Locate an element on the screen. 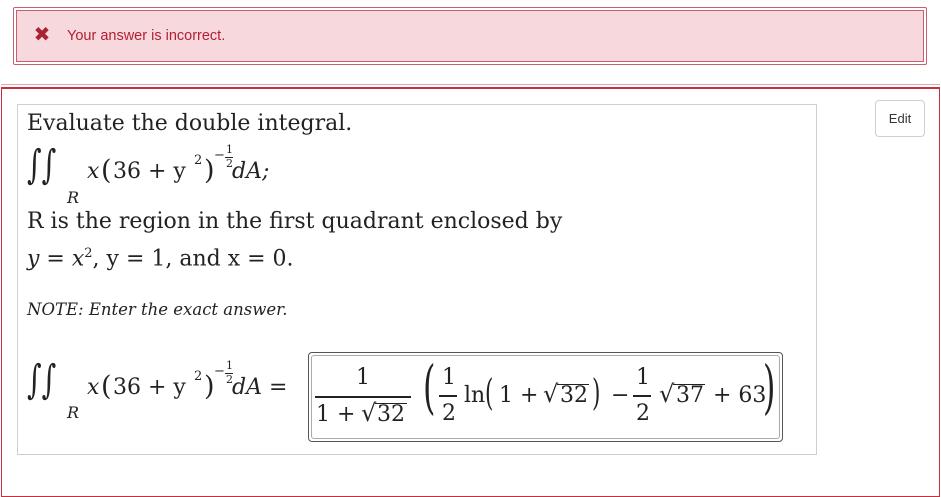  ln-inner-sqrt: 32 is located at coordinates (574, 395).